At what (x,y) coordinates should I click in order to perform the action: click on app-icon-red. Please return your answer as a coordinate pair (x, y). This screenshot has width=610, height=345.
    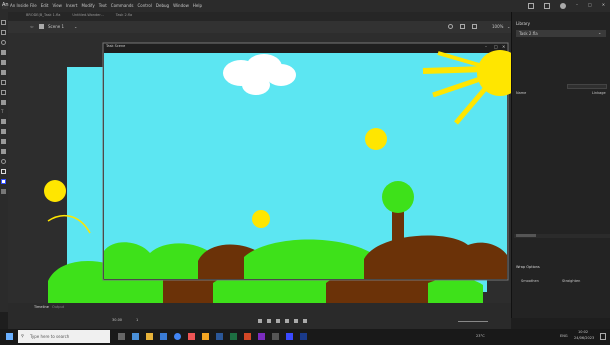
    Looking at the image, I should click on (191, 336).